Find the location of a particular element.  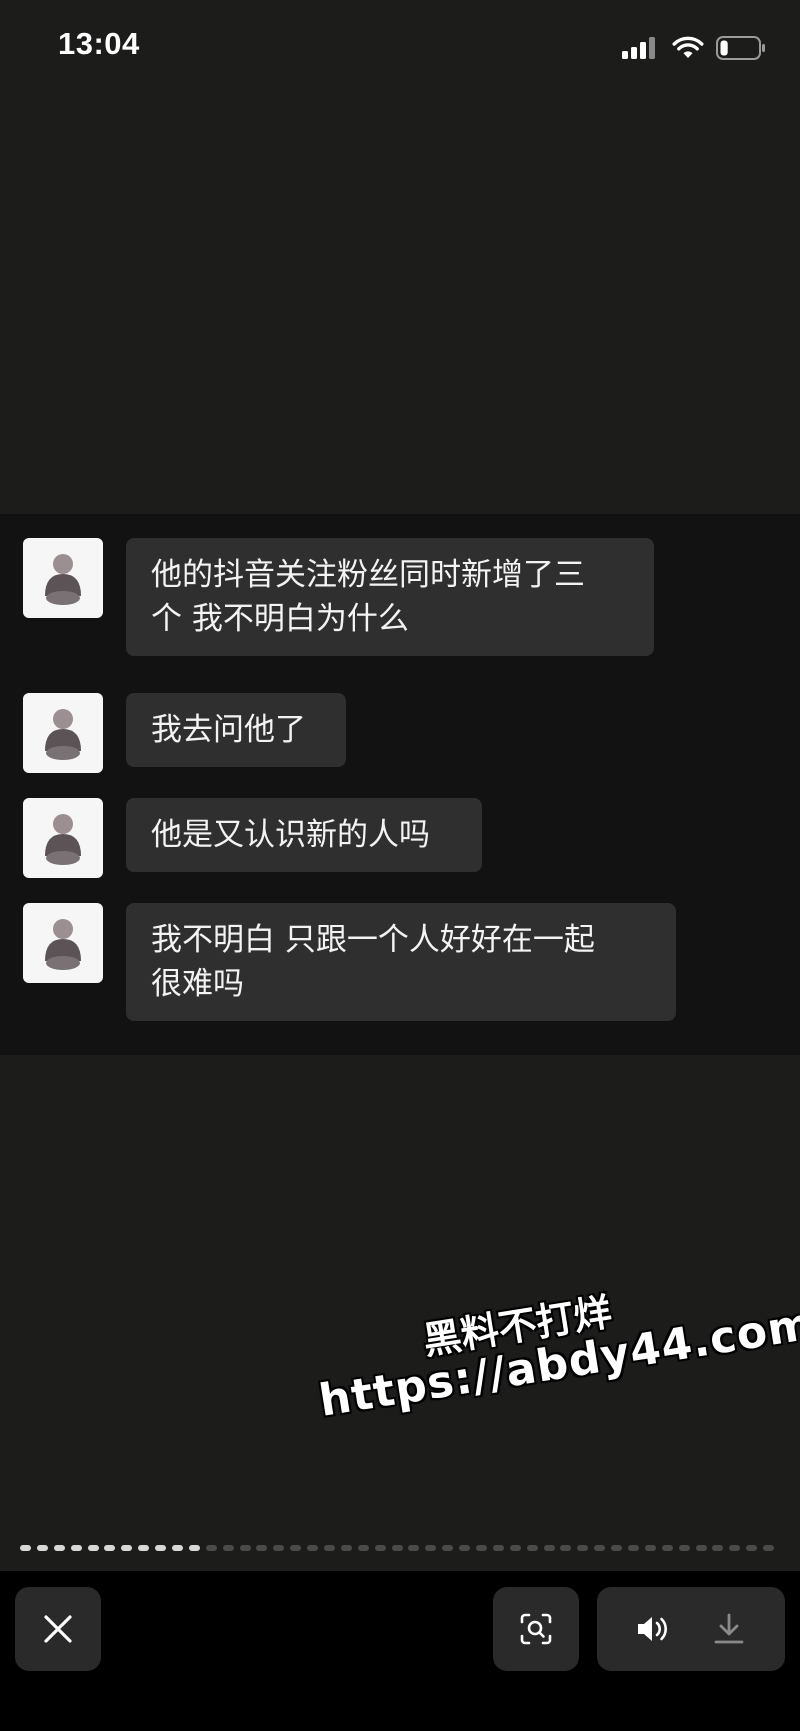

message-bubble: 他的抖音关注粉丝同时新增了三 个 我不明白为什么 is located at coordinates (390, 597).